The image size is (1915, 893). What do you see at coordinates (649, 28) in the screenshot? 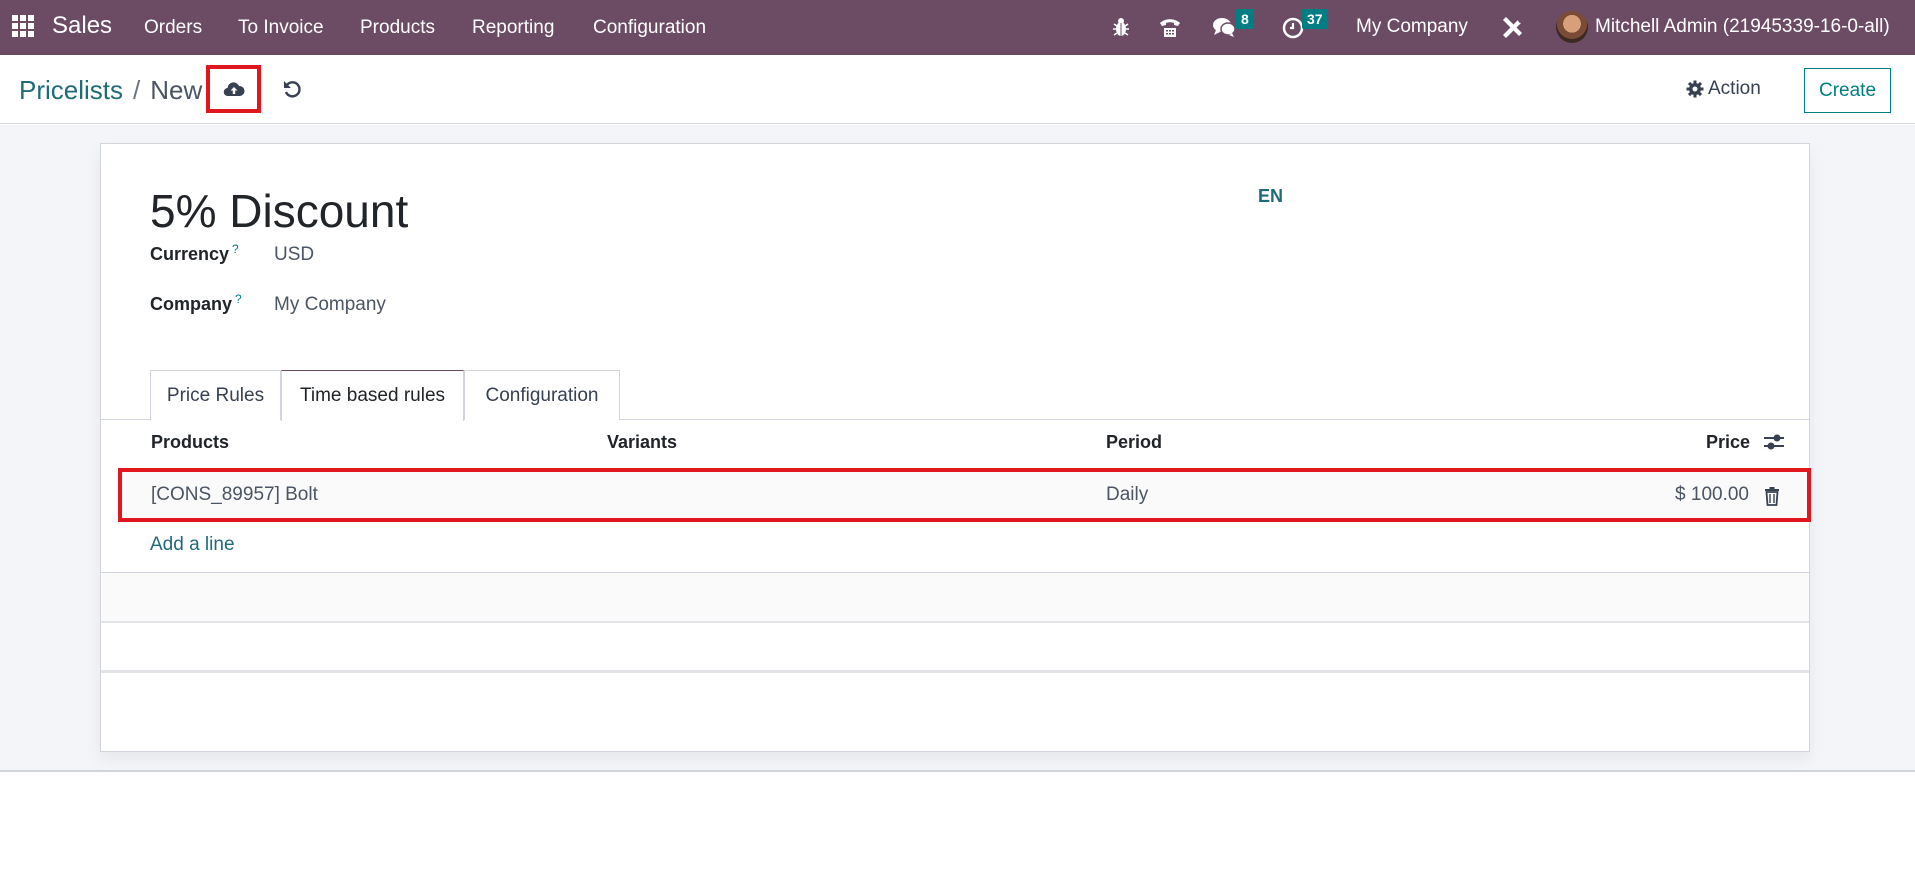
I see `menu-configuration: Configuration` at bounding box center [649, 28].